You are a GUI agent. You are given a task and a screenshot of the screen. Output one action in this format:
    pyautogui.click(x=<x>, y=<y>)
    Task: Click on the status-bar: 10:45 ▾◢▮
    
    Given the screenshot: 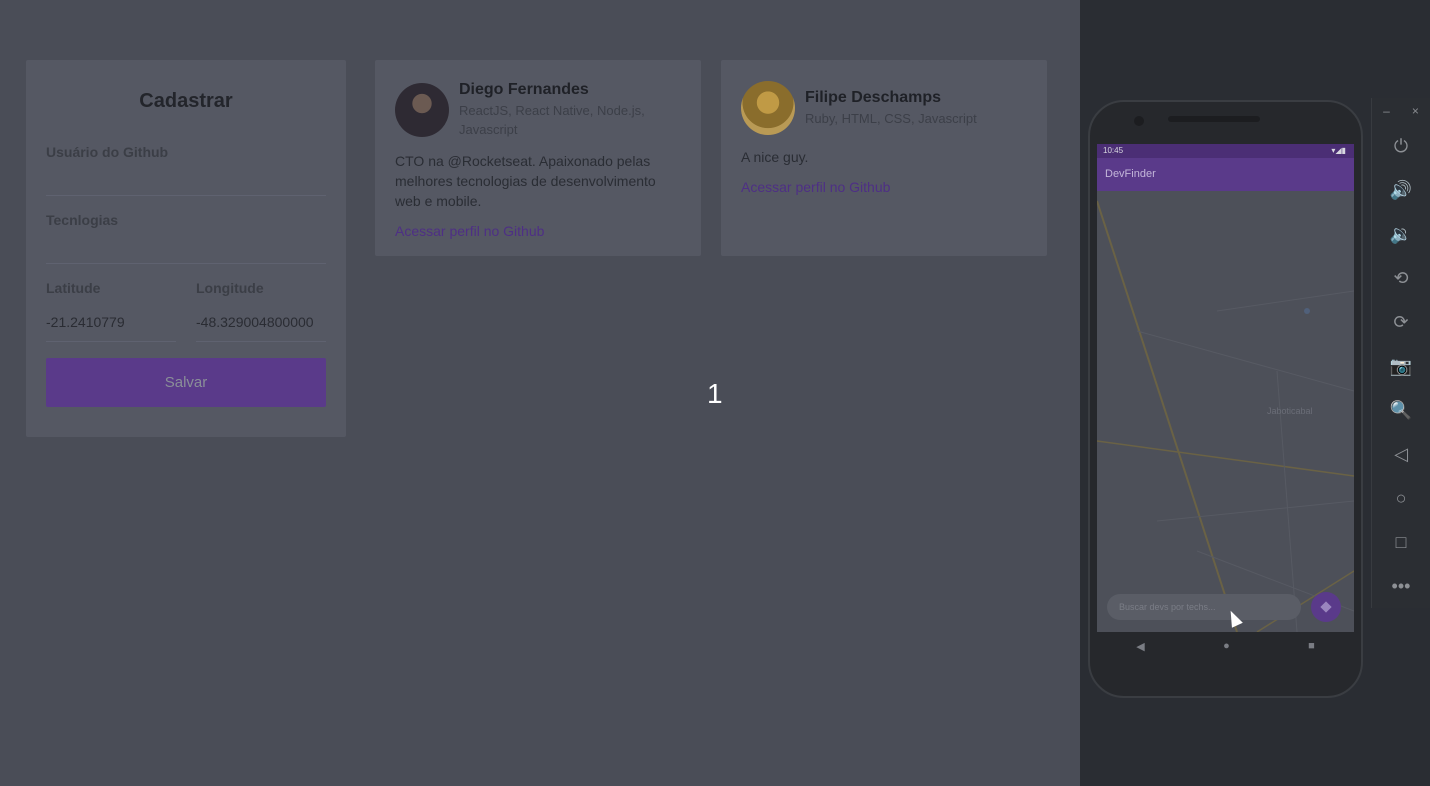 What is the action you would take?
    pyautogui.click(x=1225, y=151)
    